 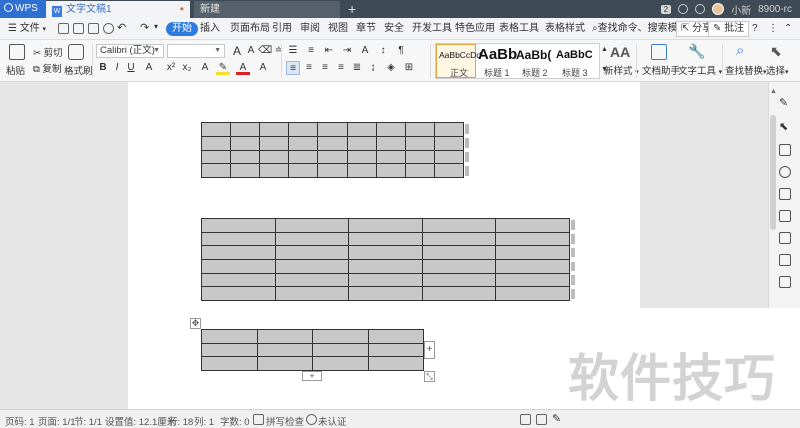 What do you see at coordinates (195, 323) in the screenshot?
I see `table-move-handle-icon: ✥` at bounding box center [195, 323].